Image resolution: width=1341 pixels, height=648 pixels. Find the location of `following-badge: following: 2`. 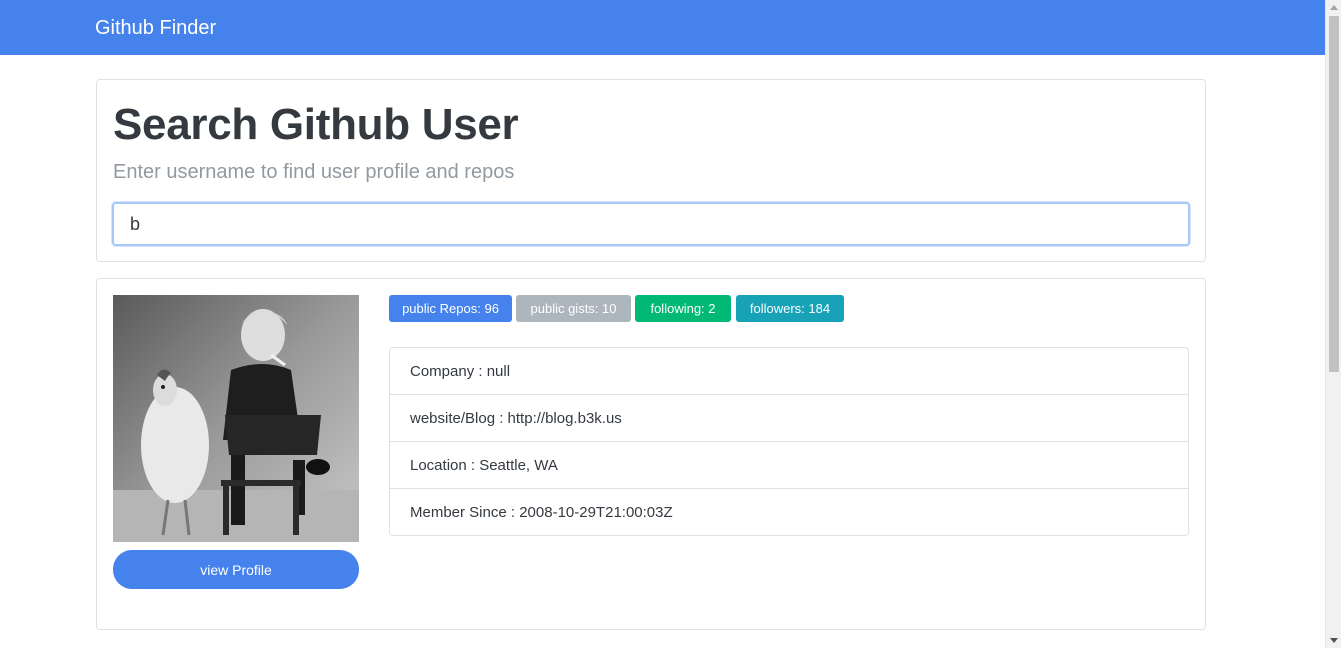

following-badge: following: 2 is located at coordinates (683, 308).